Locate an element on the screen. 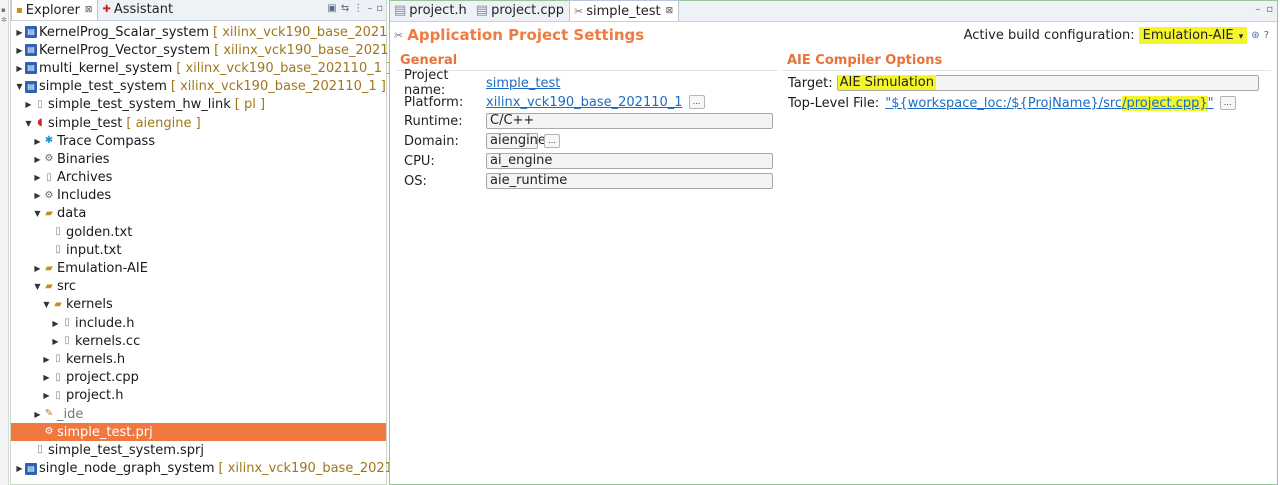 The height and width of the screenshot is (485, 1280). tree-item: ▶ ▯ kernels.h is located at coordinates (198, 359).